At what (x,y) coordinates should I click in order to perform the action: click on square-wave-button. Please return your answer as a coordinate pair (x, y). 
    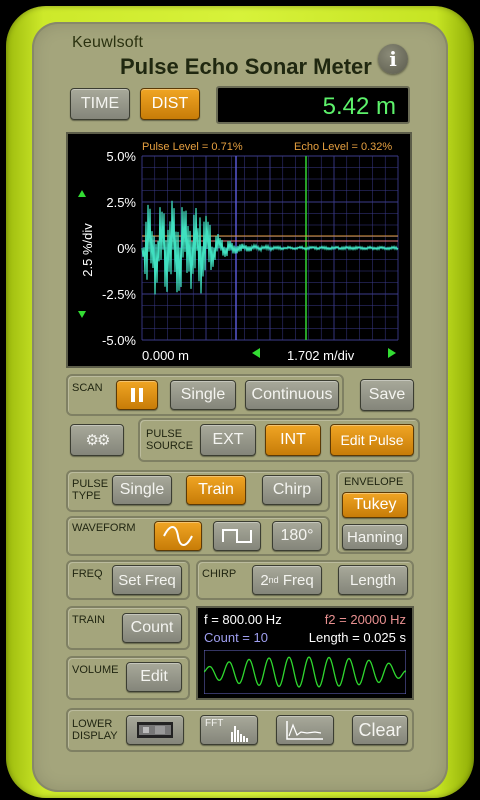
    Looking at the image, I should click on (237, 536).